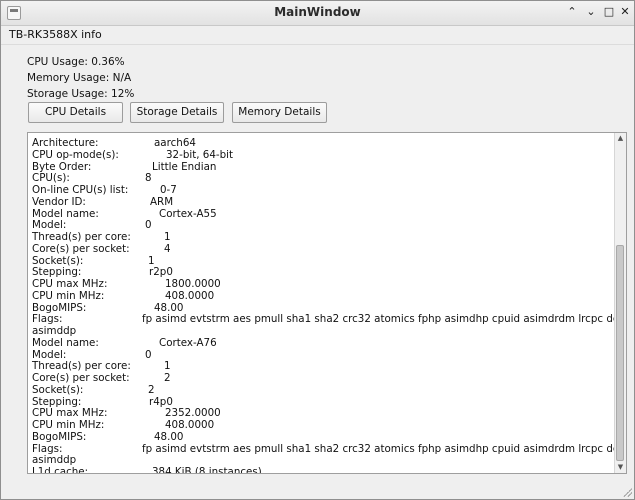 Image resolution: width=635 pixels, height=500 pixels. I want to click on line-key: Thread(s) per core:, so click(81, 237).